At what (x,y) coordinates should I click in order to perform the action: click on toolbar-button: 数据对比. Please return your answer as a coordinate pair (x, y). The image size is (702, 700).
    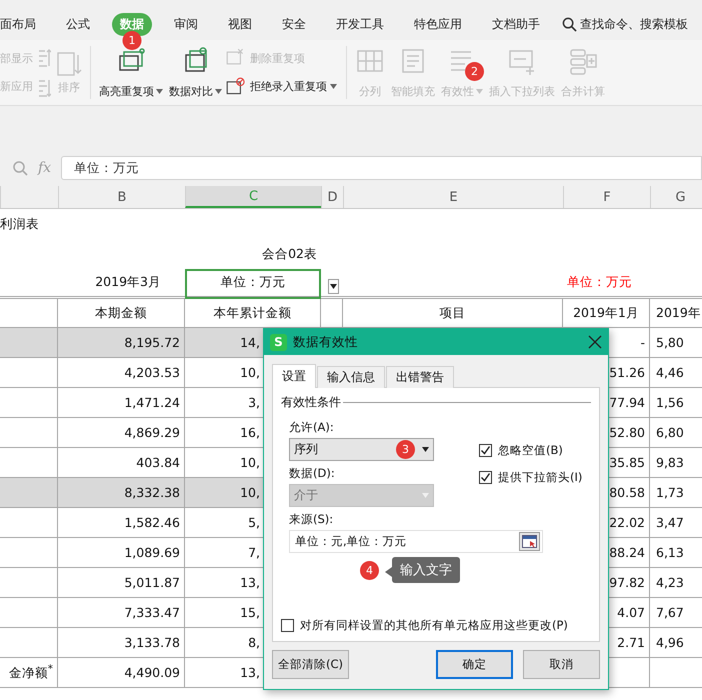
    Looking at the image, I should click on (195, 72).